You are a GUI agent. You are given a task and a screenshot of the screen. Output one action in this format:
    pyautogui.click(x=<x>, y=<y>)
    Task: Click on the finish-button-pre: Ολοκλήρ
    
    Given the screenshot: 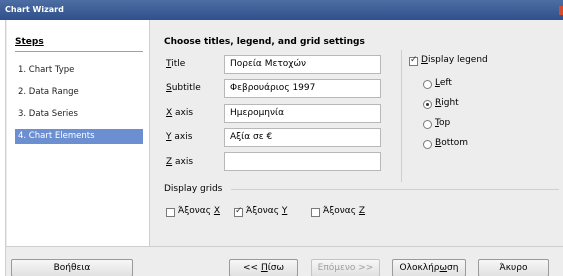 What is the action you would take?
    pyautogui.click(x=419, y=268)
    